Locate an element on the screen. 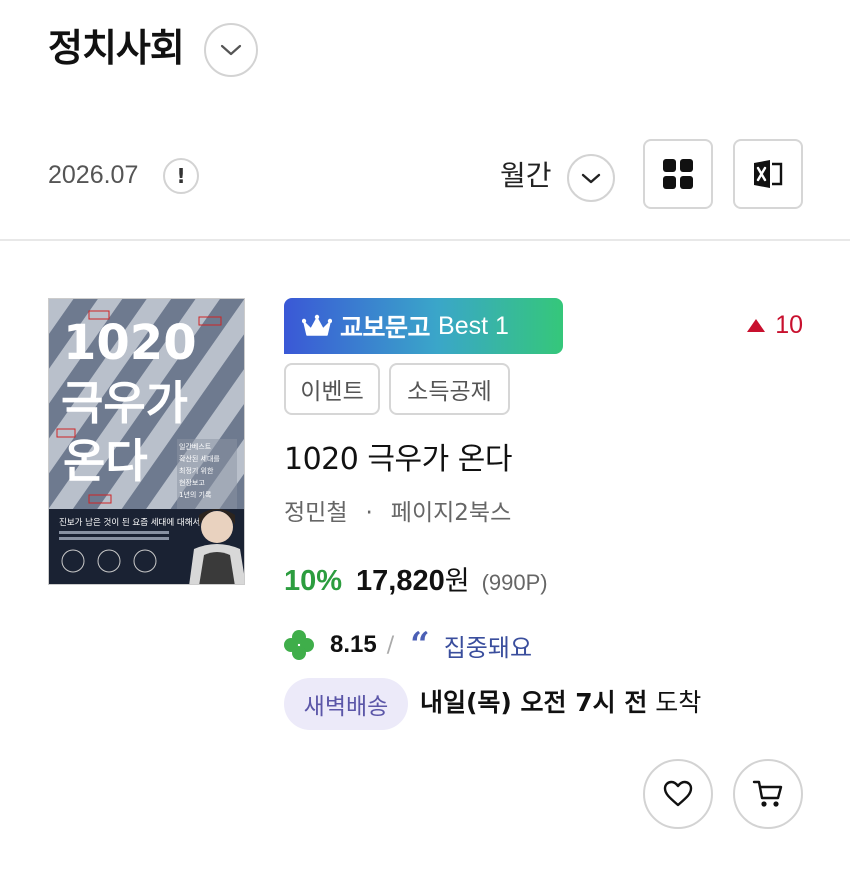 The width and height of the screenshot is (850, 876). review-summary: 8.15 / “ 집중돼요 is located at coordinates (408, 645).